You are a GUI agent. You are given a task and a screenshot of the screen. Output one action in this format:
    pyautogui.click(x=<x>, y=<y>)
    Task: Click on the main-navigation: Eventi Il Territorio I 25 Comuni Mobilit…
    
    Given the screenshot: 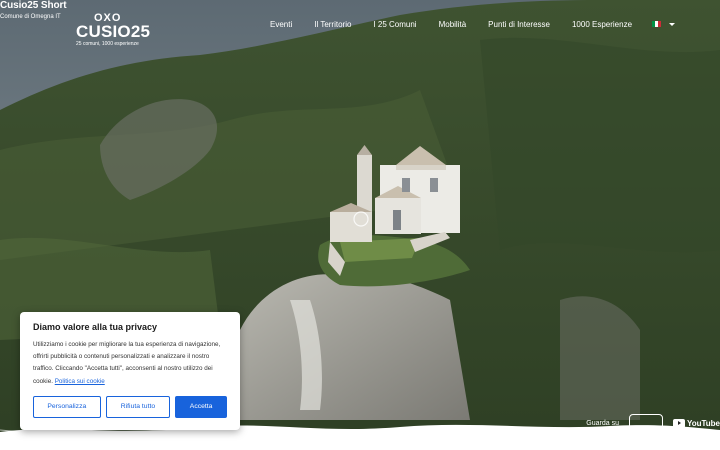 What is the action you would take?
    pyautogui.click(x=473, y=24)
    